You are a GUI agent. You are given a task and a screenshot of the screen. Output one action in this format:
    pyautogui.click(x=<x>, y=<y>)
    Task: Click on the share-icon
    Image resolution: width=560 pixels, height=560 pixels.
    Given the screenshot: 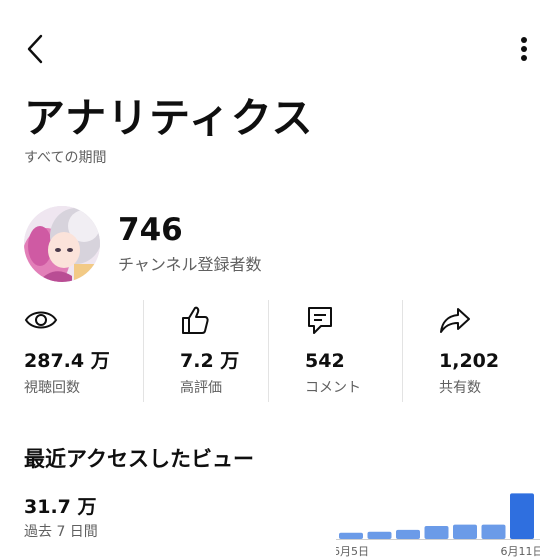 What is the action you would take?
    pyautogui.click(x=455, y=320)
    